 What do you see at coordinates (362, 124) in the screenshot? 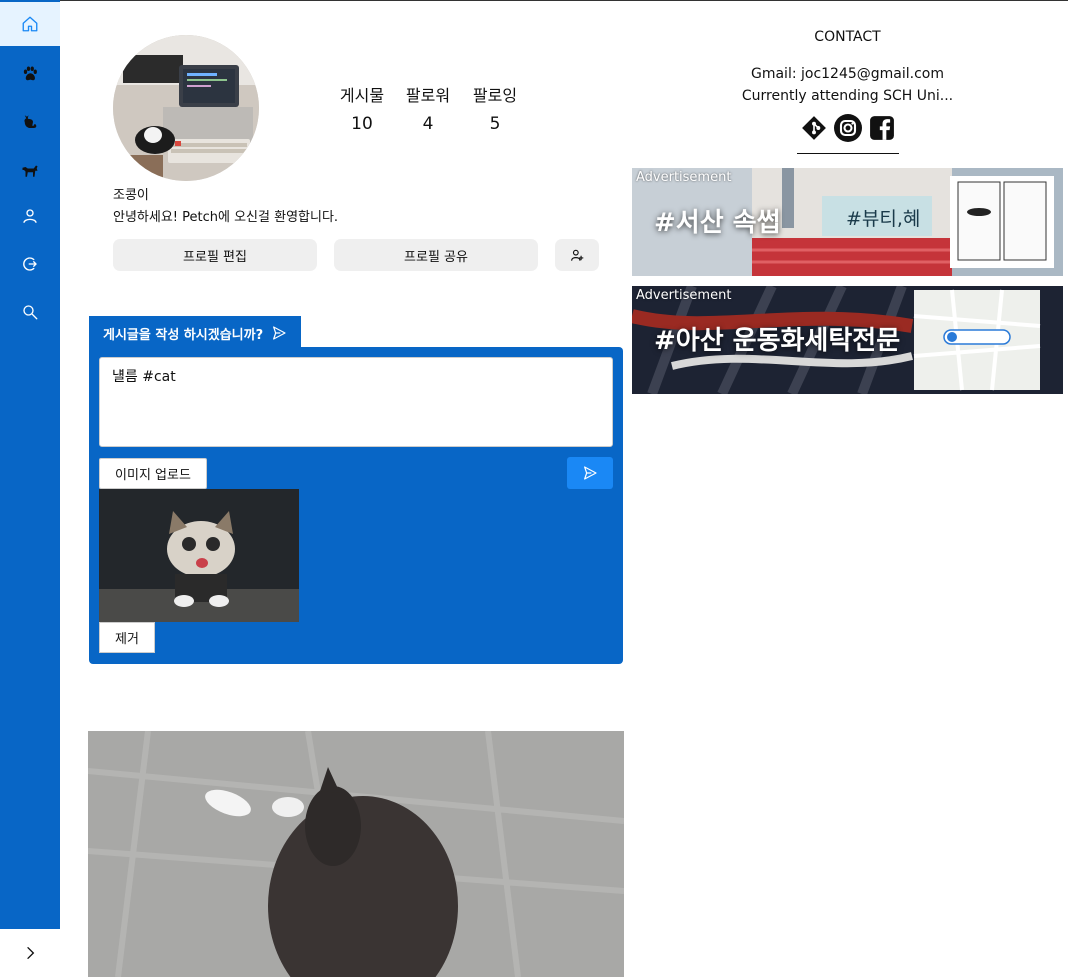
I see `stat-value: 10` at bounding box center [362, 124].